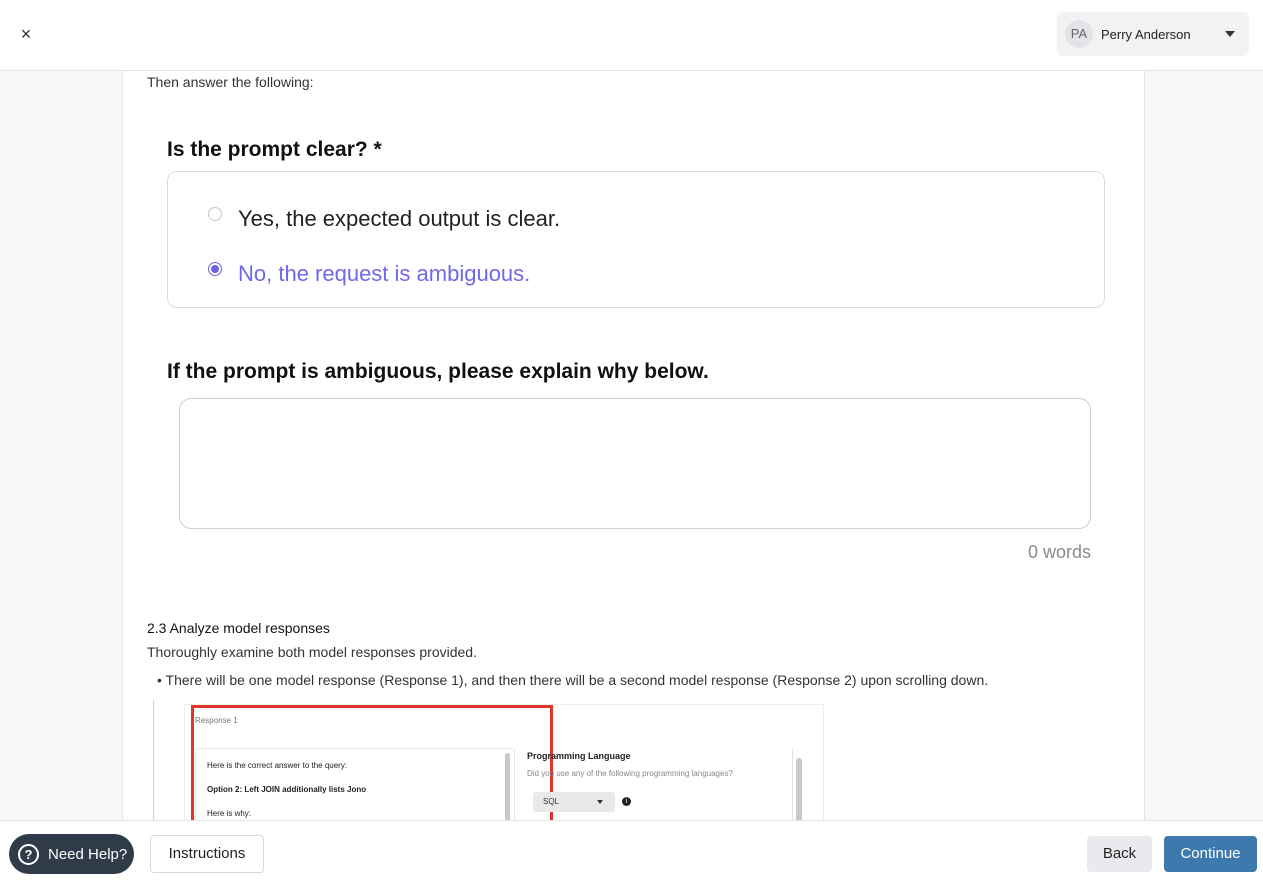 The height and width of the screenshot is (880, 1263). I want to click on radio-label-no: No, the request is ambiguous., so click(384, 274).